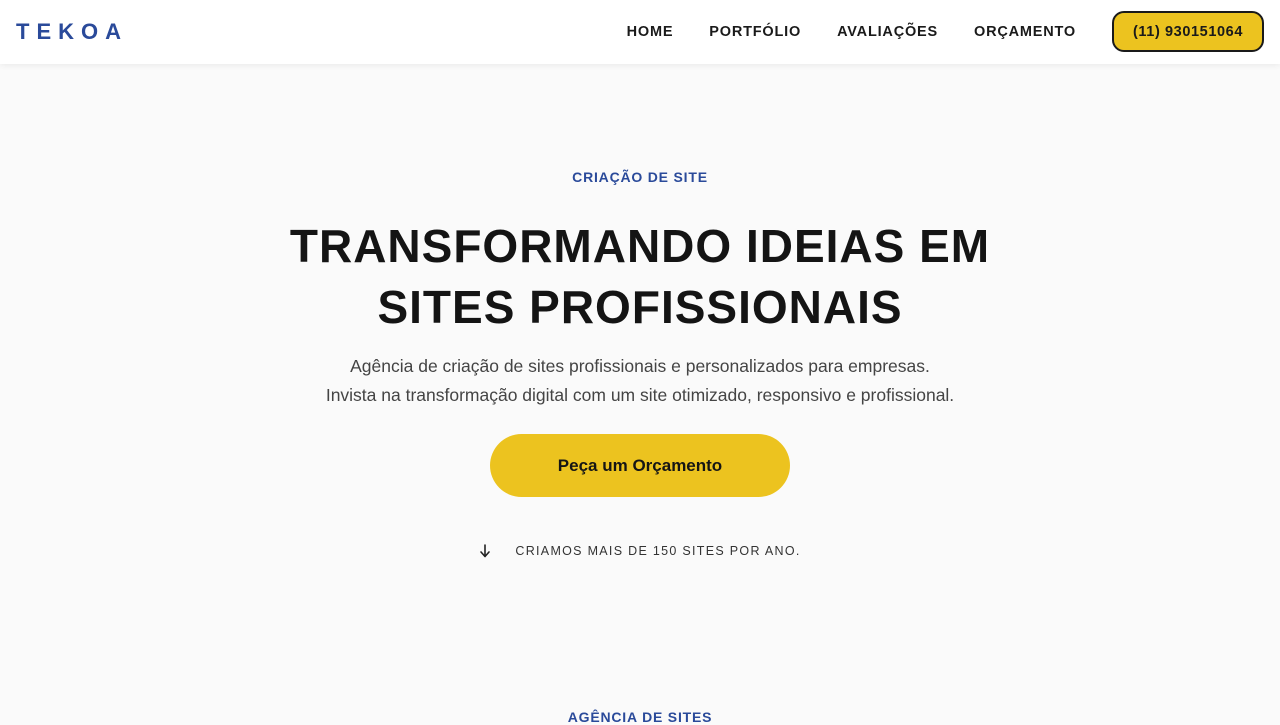  Describe the element at coordinates (640, 177) in the screenshot. I see `hero-eyebrow: CRIAÇÃO DE SITE` at that location.